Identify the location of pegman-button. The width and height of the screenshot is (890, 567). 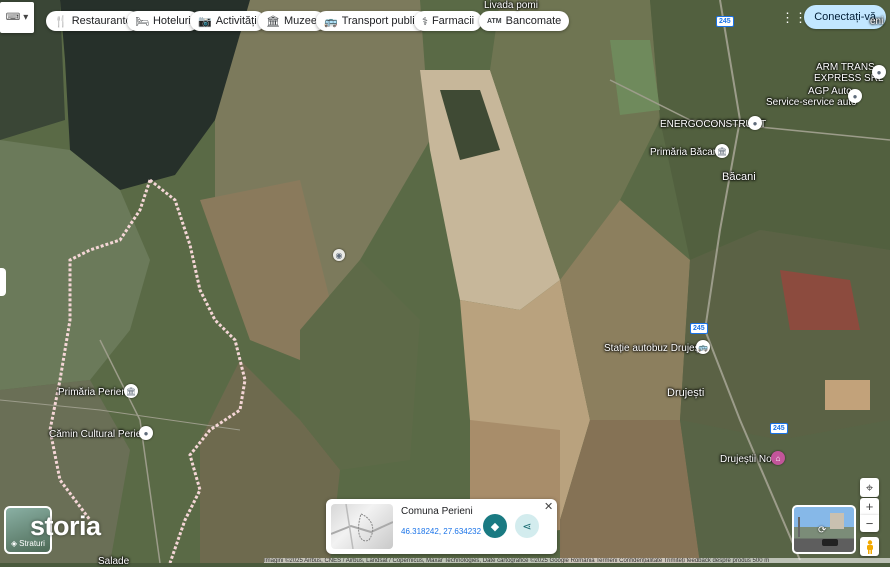
(869, 546).